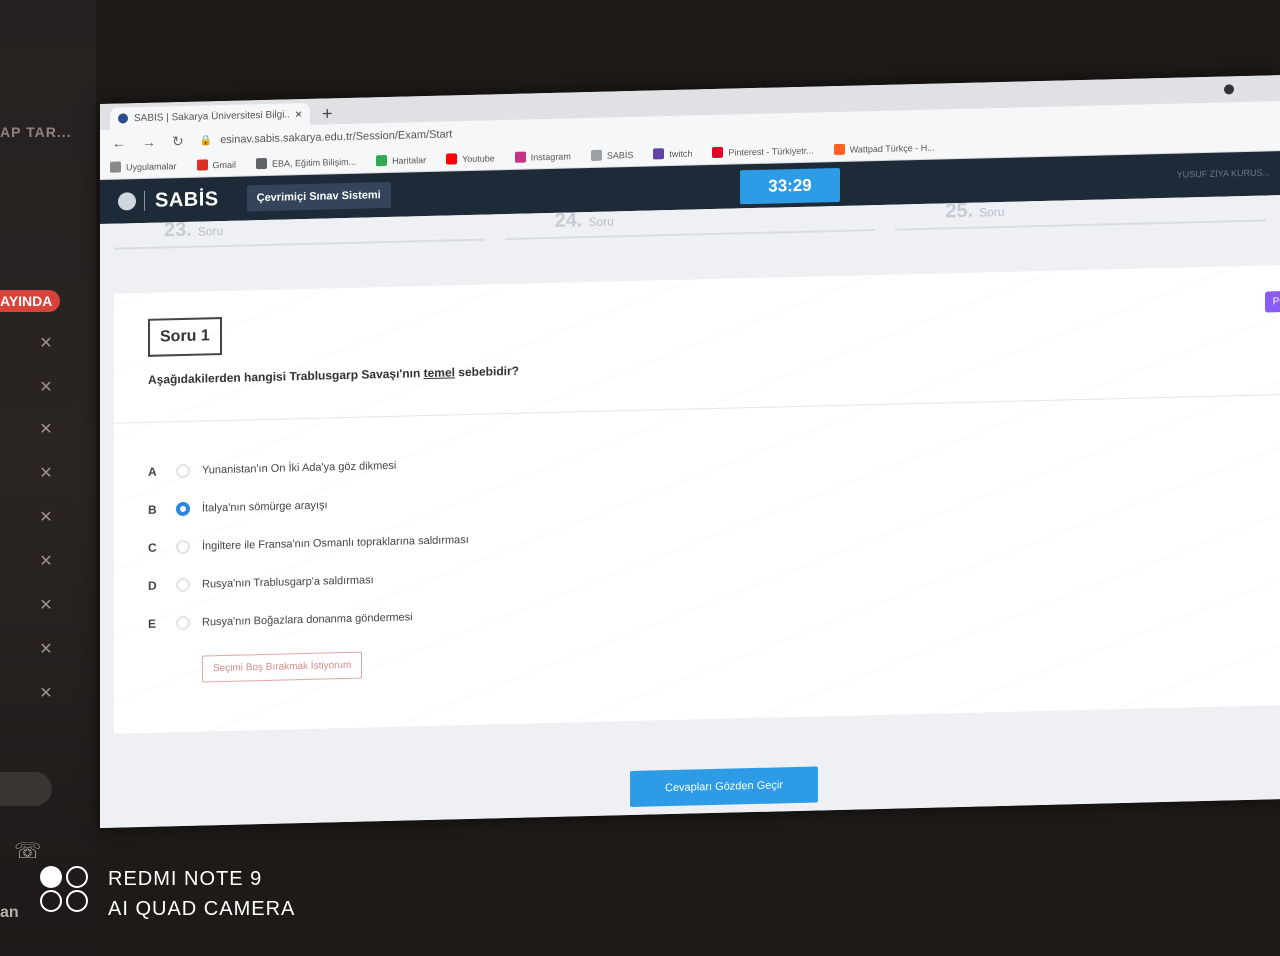 Image resolution: width=1280 pixels, height=956 pixels. What do you see at coordinates (327, 113) in the screenshot?
I see `new-tab-icon: +` at bounding box center [327, 113].